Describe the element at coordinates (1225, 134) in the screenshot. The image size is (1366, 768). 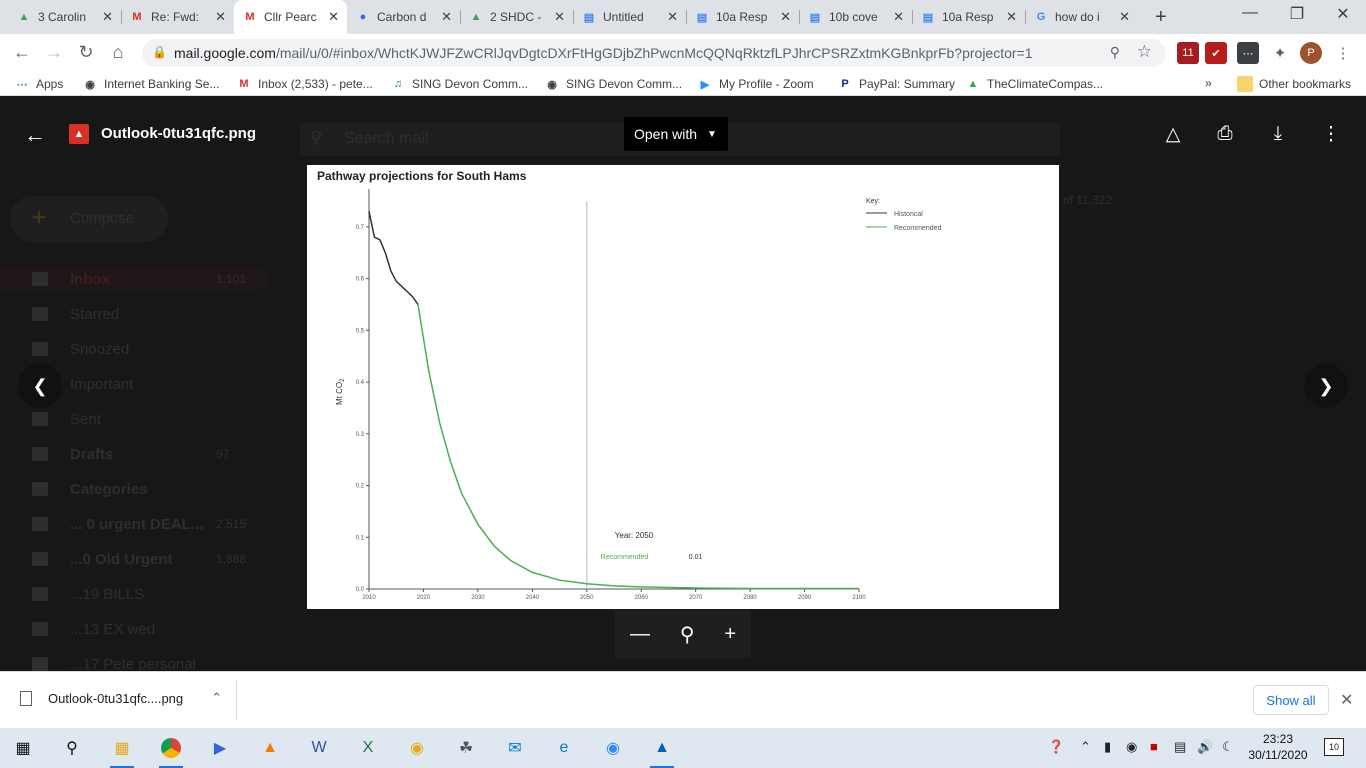
I see `print-icon: ⎙` at that location.